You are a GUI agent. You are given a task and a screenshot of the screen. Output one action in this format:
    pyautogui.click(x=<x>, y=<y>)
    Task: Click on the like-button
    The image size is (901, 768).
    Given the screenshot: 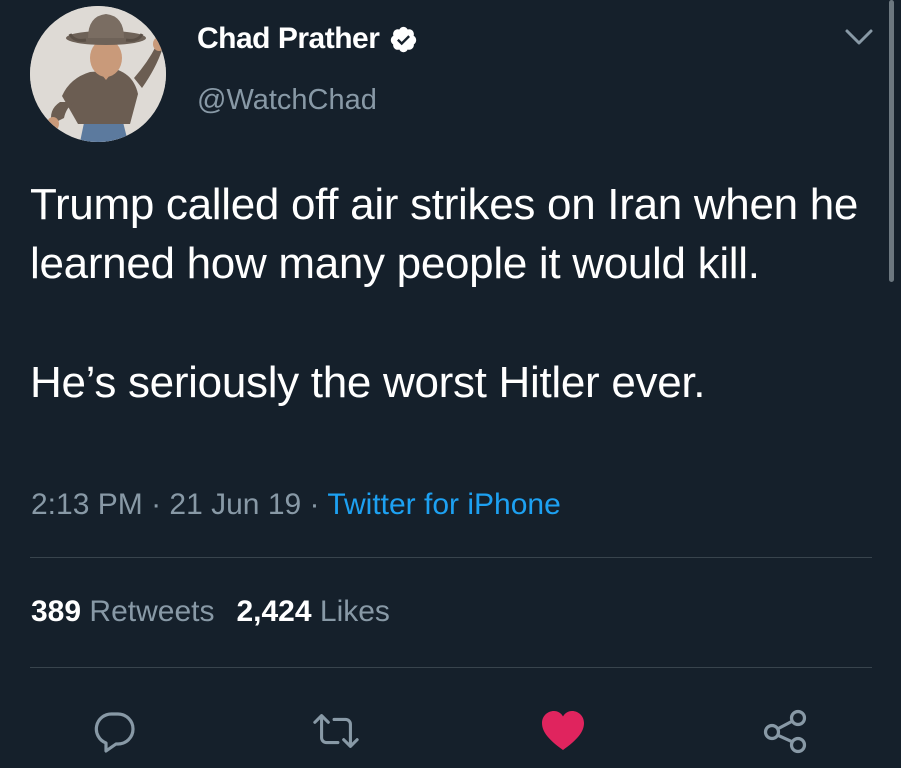 What is the action you would take?
    pyautogui.click(x=563, y=731)
    